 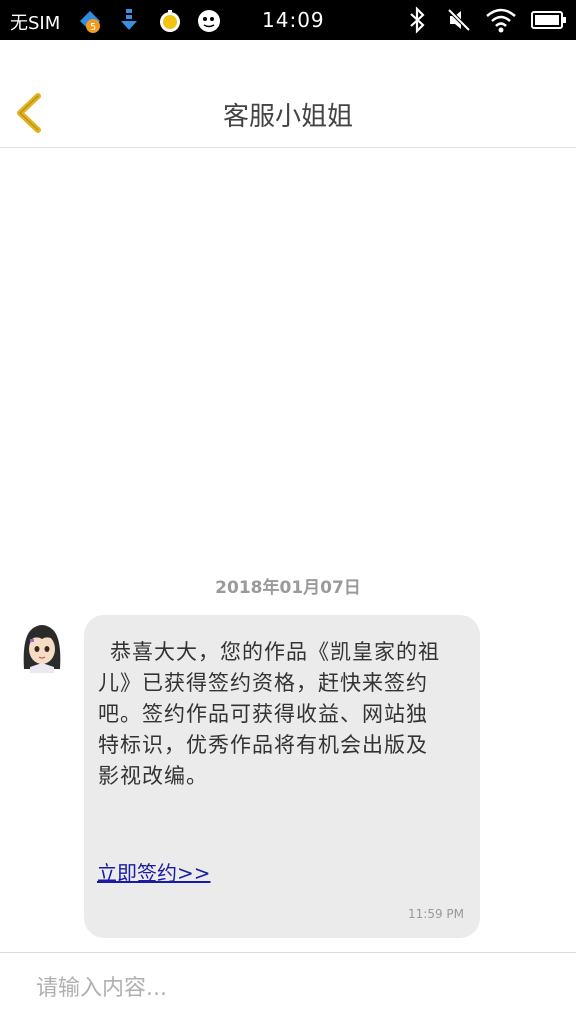 I want to click on face-icon, so click(x=209, y=20).